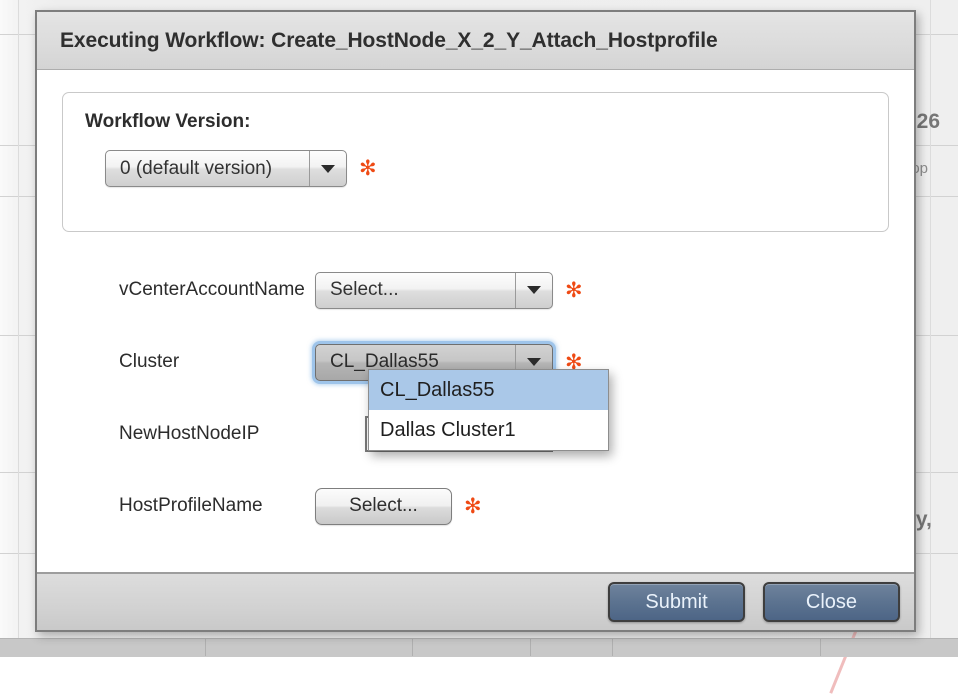 This screenshot has width=958, height=694. I want to click on workflow-version-combobox: 0 (default version), so click(226, 168).